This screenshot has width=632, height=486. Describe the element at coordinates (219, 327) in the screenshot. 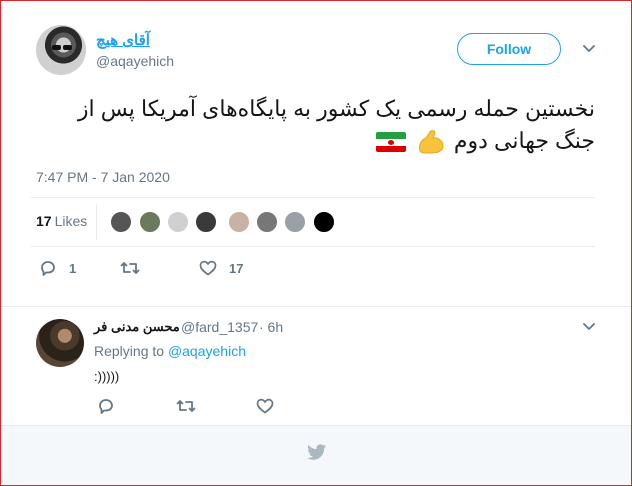

I see `reply-author-handle: @fard_1357` at that location.